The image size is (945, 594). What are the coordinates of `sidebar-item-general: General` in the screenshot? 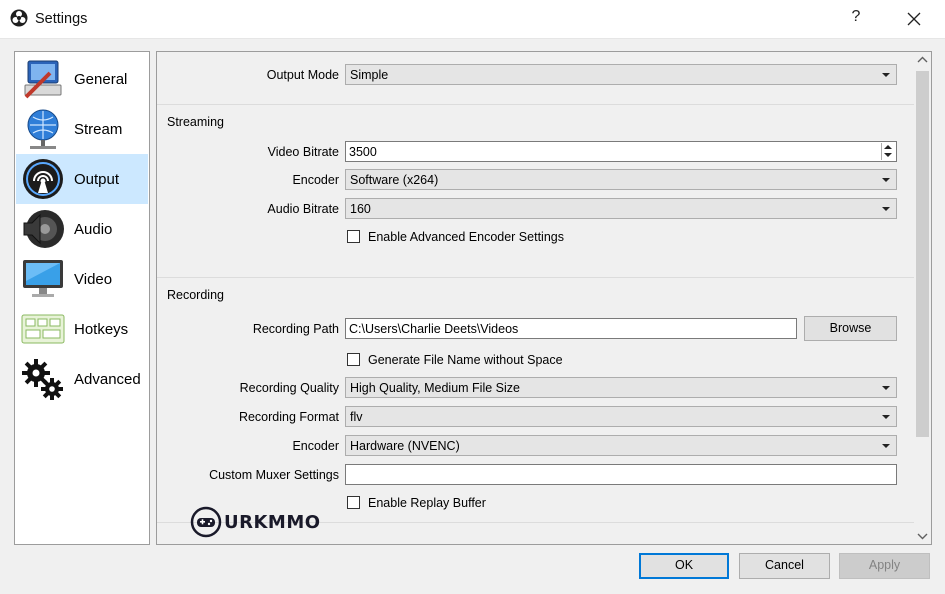 It's located at (82, 79).